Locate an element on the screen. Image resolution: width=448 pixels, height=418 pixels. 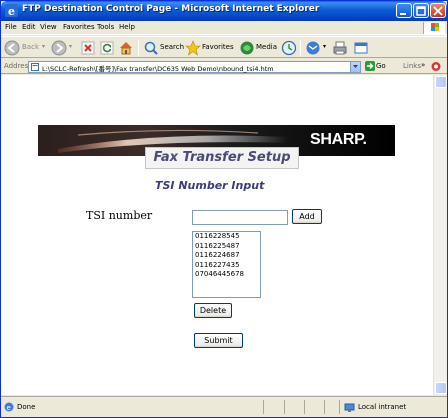
local-intranet-icon is located at coordinates (349, 407).